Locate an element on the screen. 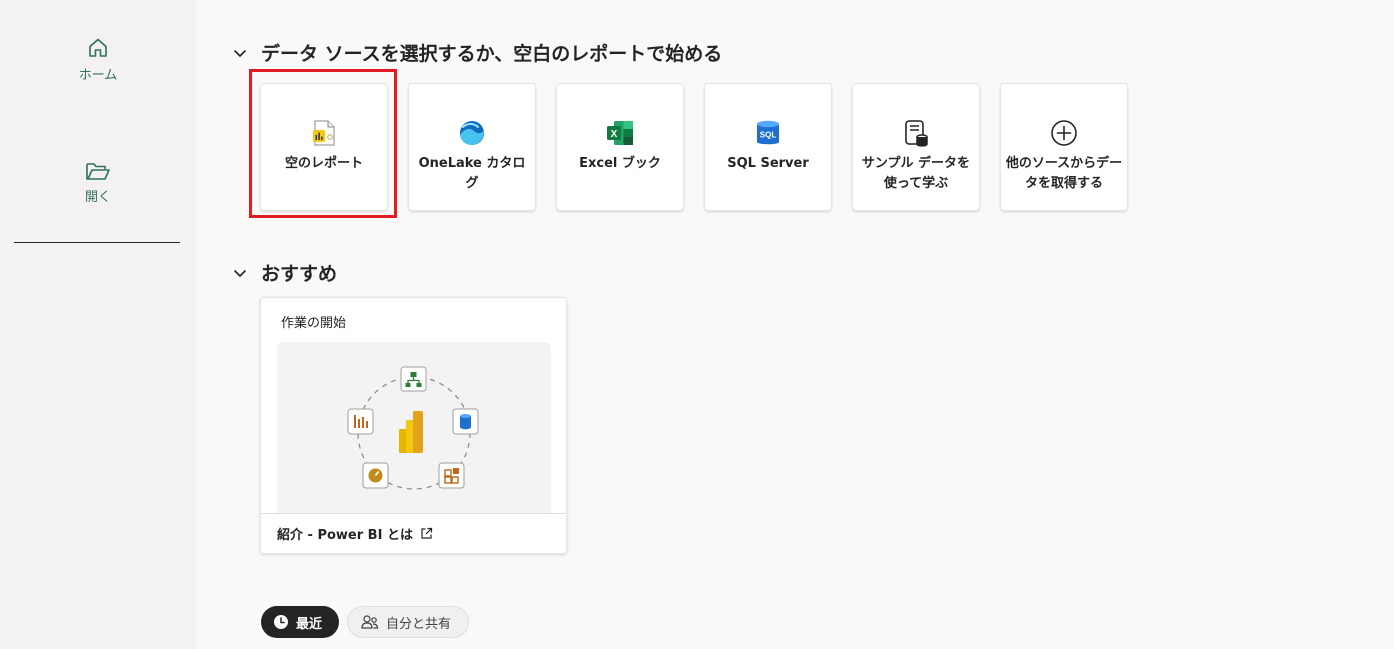 The width and height of the screenshot is (1394, 649). data-source-section-header: データ ソースを選択するか、空白のレポートで始める is located at coordinates (476, 52).